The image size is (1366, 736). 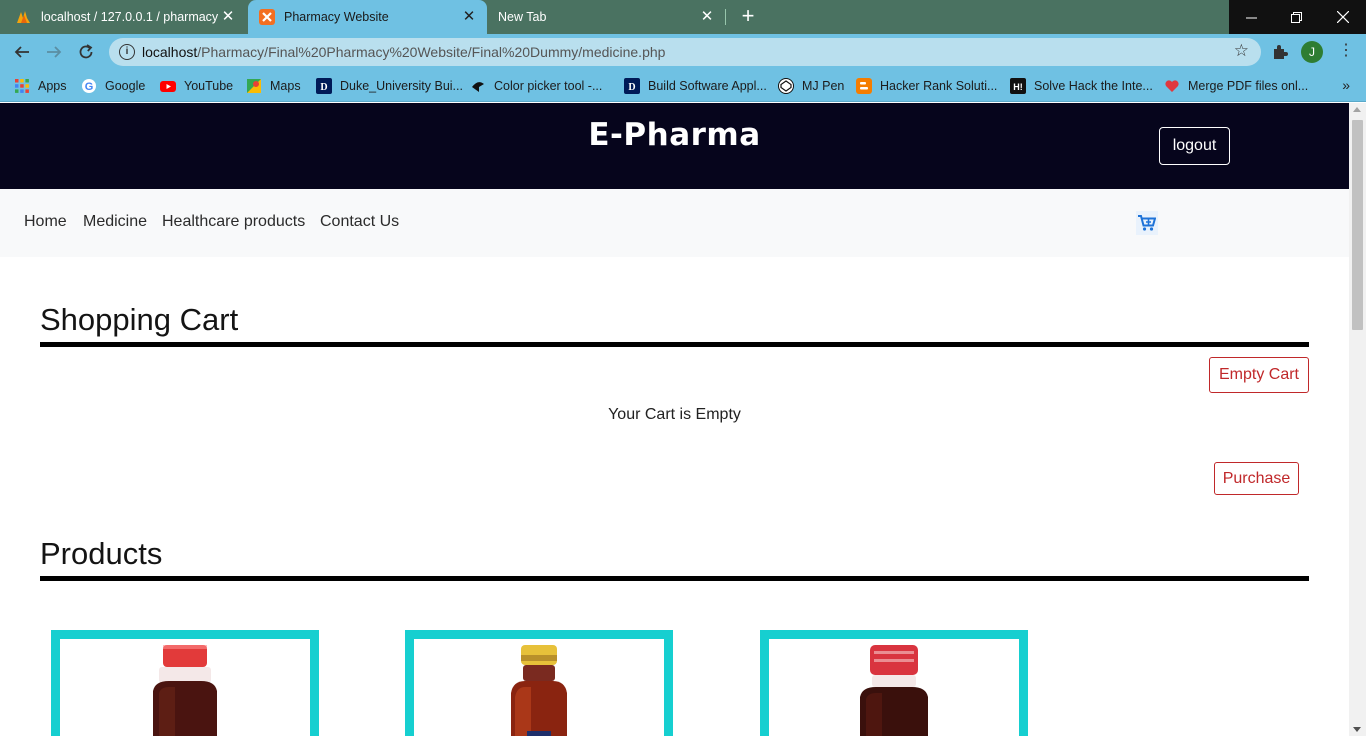 I want to click on xampp-favicon-icon, so click(x=267, y=17).